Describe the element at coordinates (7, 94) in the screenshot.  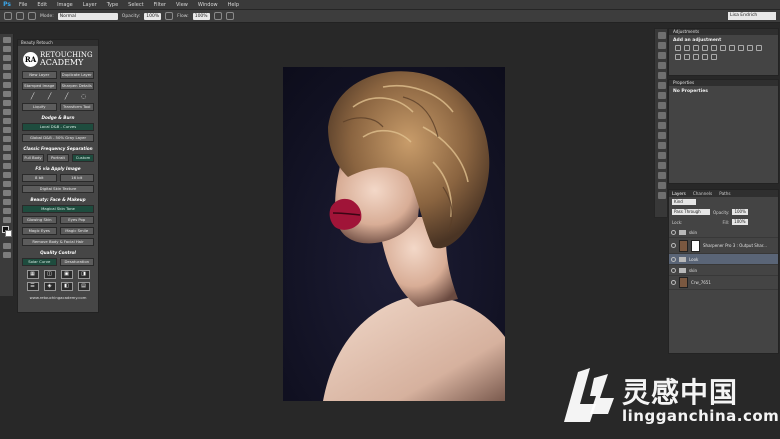
I see `healing-brush-tool-icon` at that location.